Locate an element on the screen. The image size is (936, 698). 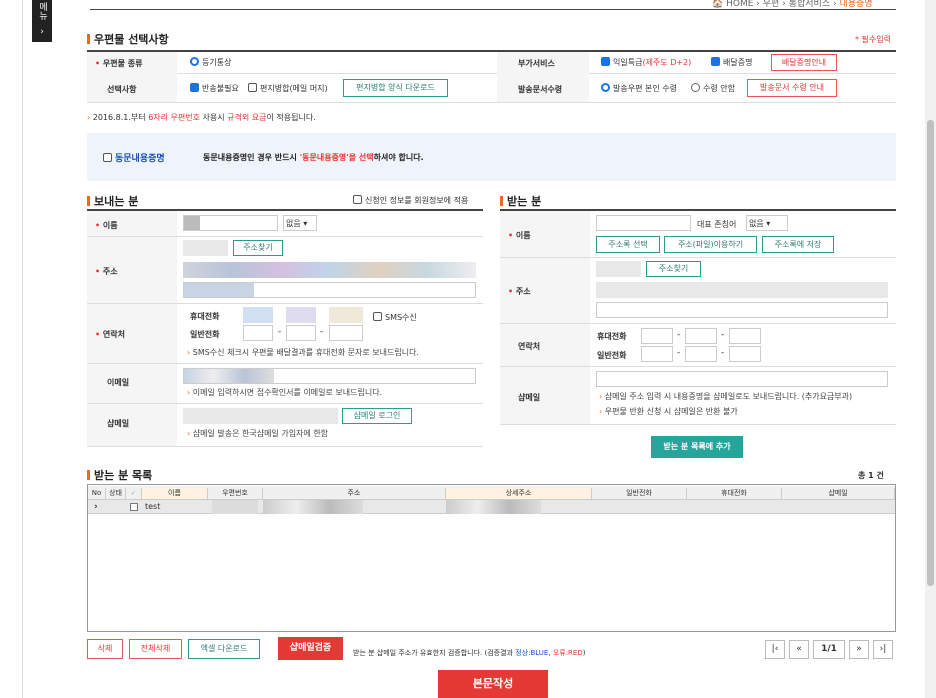
sender-mobile-label: 휴대전화 is located at coordinates (205, 316).